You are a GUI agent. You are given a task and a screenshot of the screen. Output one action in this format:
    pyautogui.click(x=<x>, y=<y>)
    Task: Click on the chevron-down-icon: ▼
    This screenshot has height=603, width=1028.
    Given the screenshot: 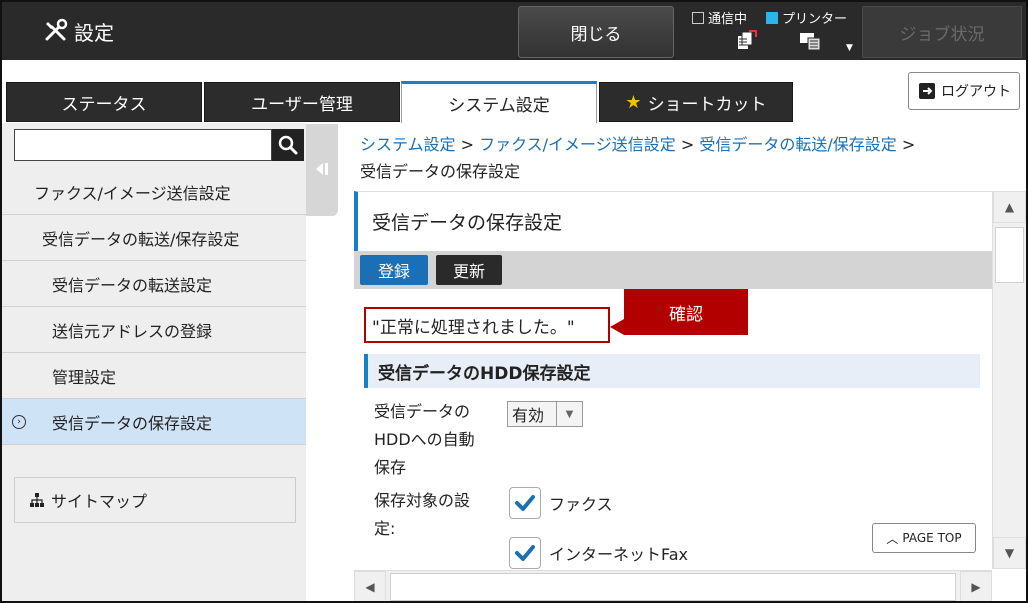 What is the action you would take?
    pyautogui.click(x=569, y=414)
    